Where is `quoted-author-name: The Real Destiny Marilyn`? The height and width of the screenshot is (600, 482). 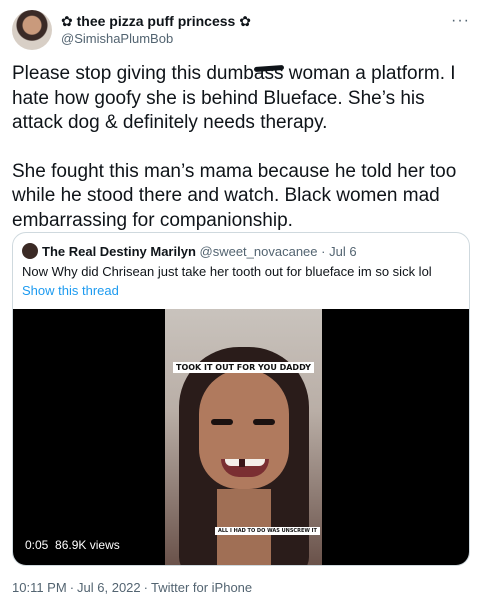 quoted-author-name: The Real Destiny Marilyn is located at coordinates (119, 251).